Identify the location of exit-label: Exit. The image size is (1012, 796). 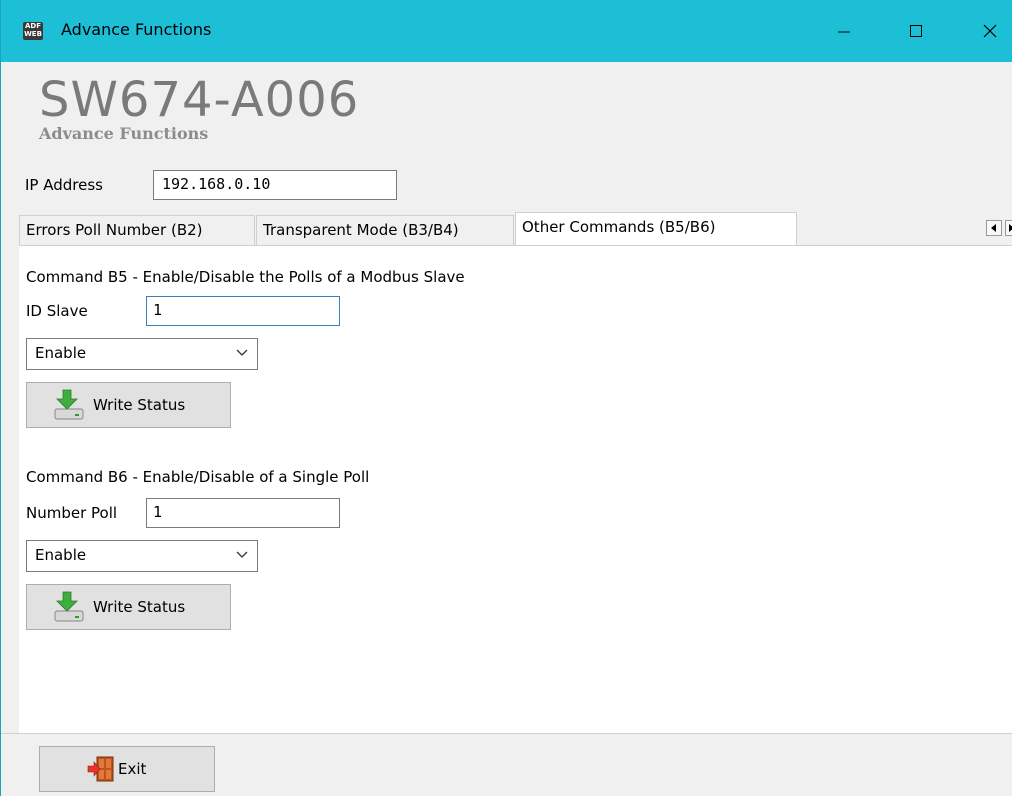
(132, 769).